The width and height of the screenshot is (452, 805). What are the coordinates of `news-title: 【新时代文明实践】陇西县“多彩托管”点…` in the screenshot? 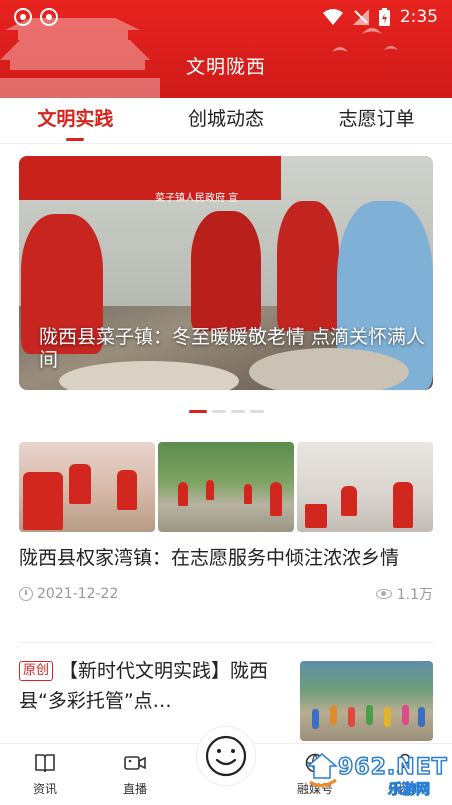 It's located at (144, 686).